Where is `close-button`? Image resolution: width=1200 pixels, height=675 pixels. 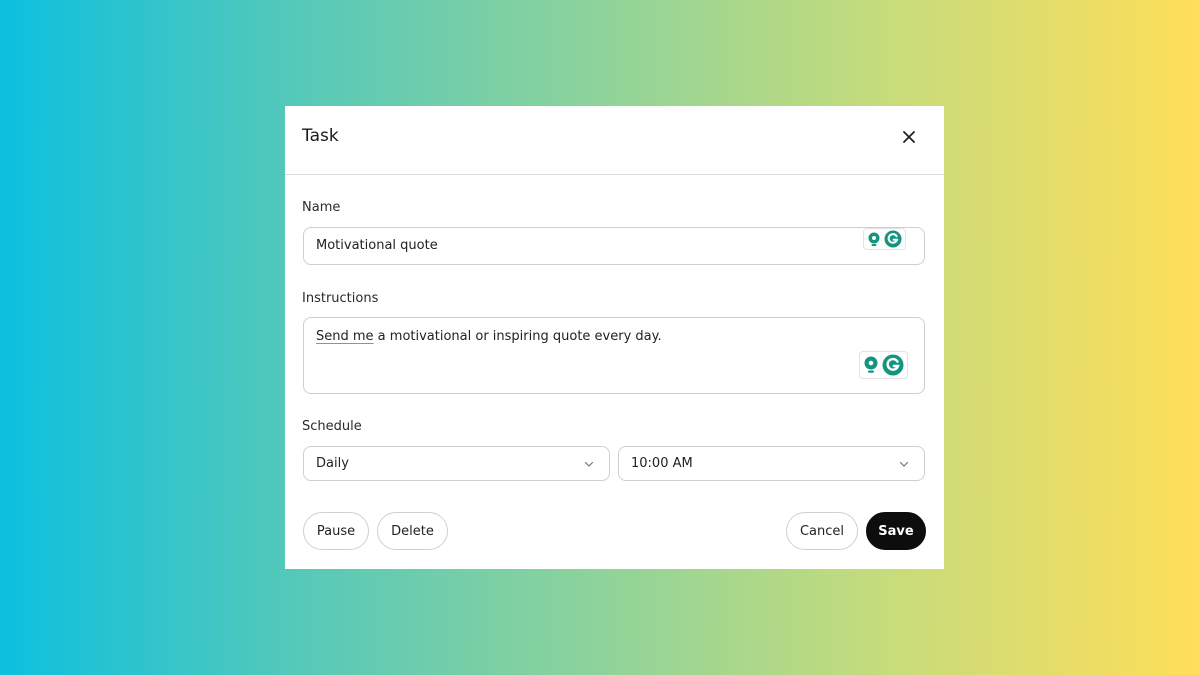
close-button is located at coordinates (909, 137).